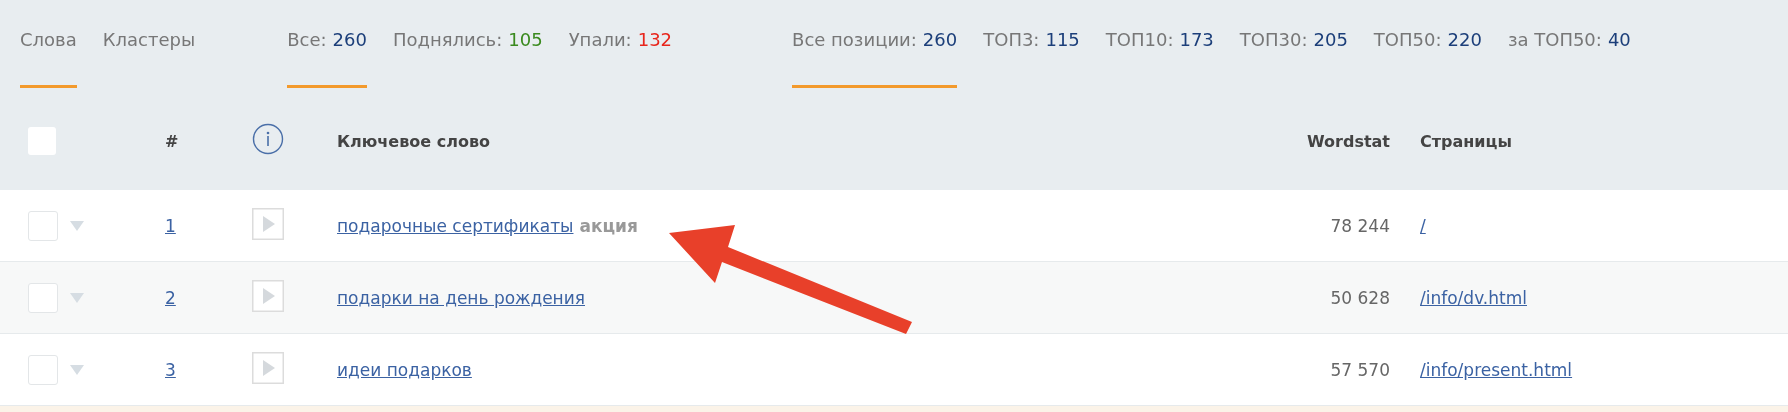 The height and width of the screenshot is (412, 1788). I want to click on filter-tab: Слова, so click(48, 57).